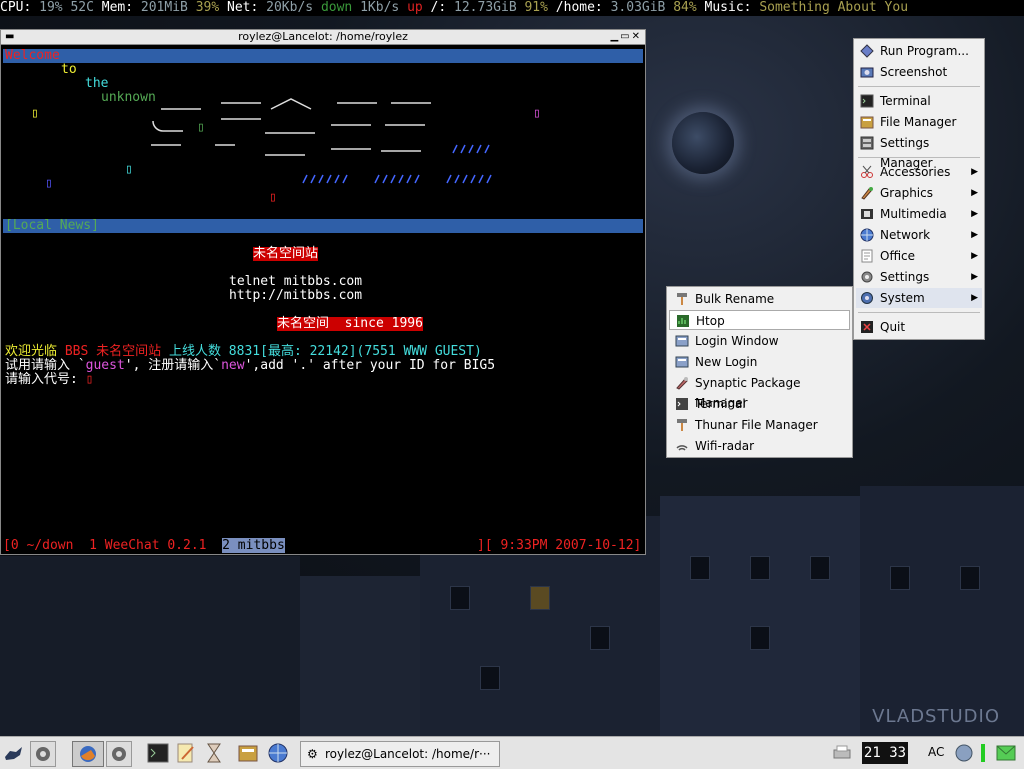  I want to click on launcher-terminal, so click(158, 753).